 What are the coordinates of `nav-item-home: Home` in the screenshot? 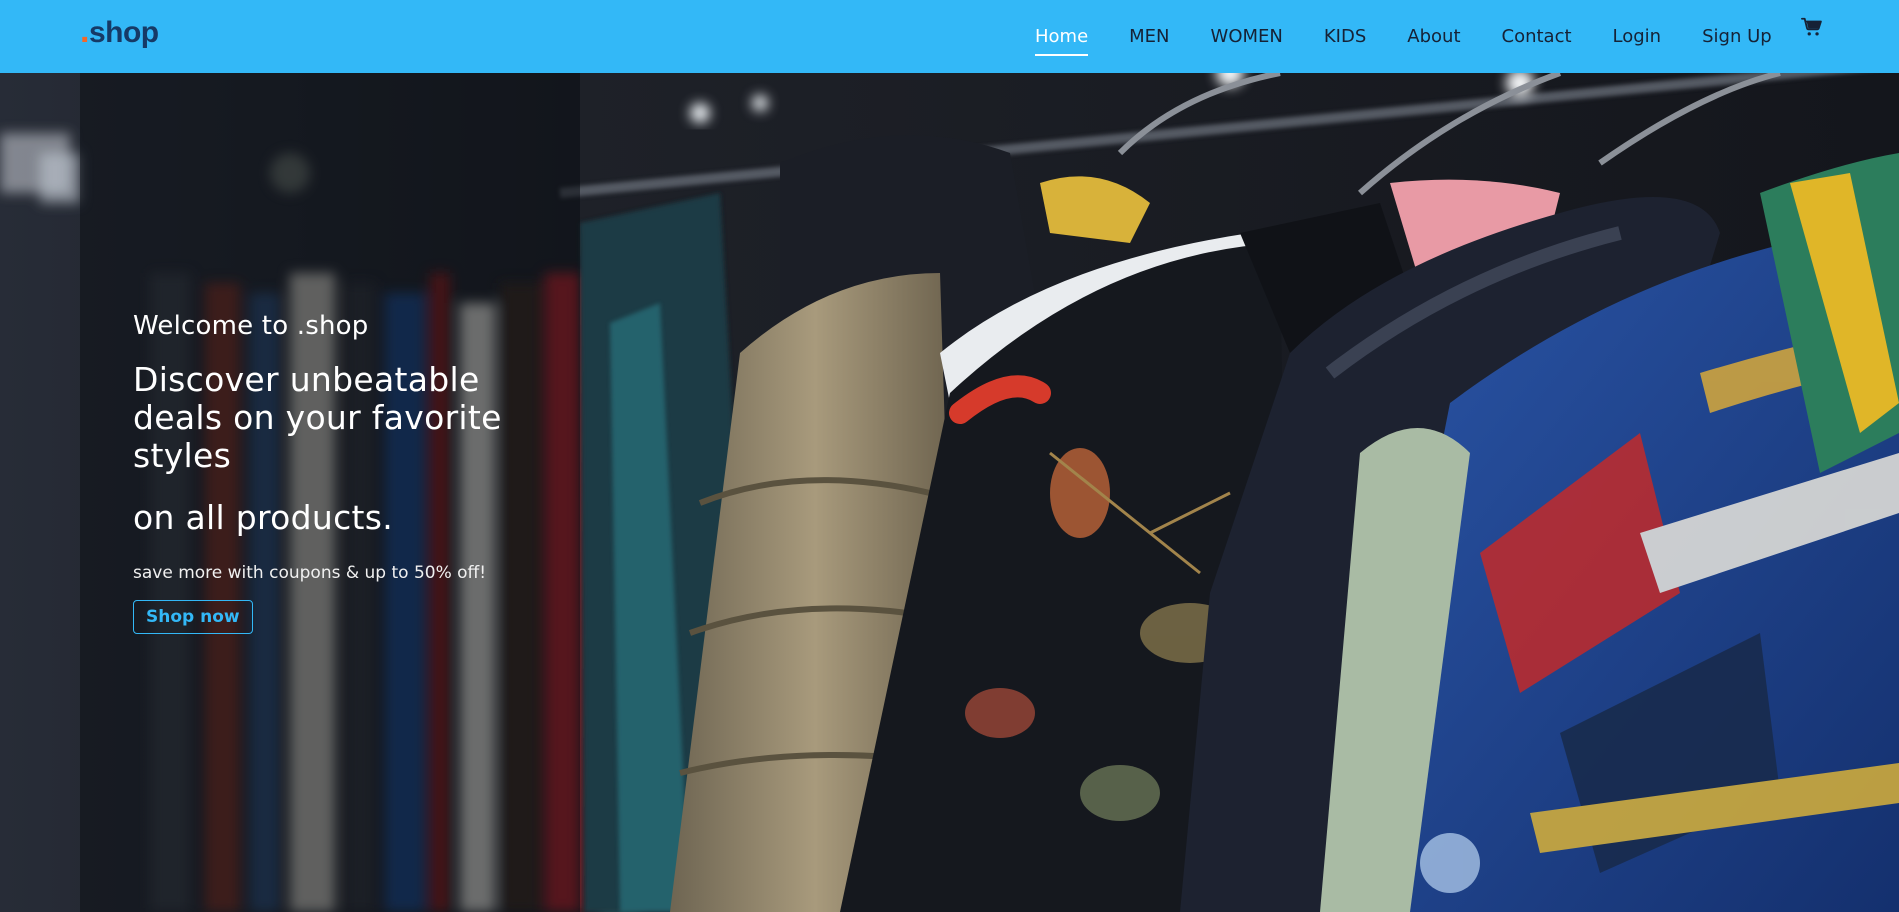 It's located at (1062, 41).